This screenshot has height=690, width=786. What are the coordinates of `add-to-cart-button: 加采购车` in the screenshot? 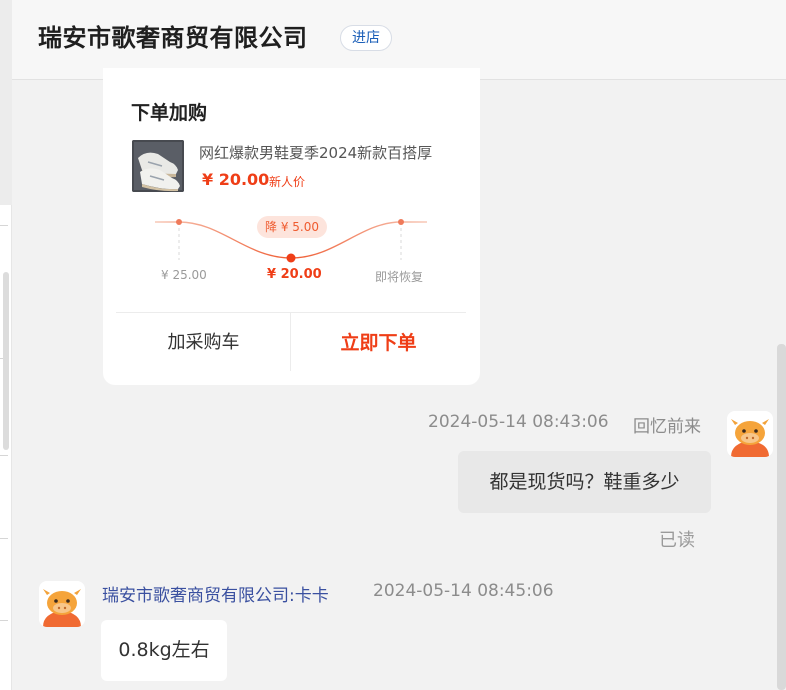 It's located at (203, 343).